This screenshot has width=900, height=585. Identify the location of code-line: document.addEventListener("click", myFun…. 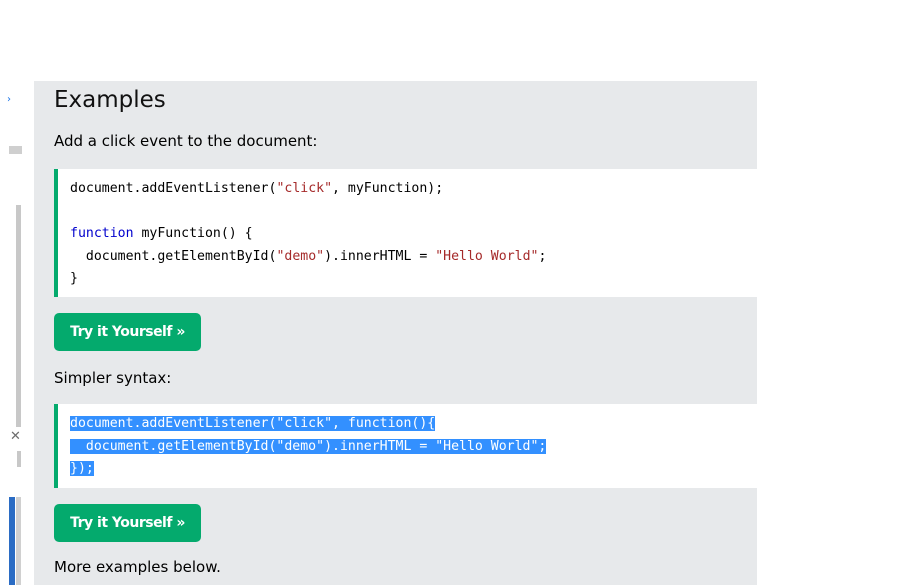
(413, 189).